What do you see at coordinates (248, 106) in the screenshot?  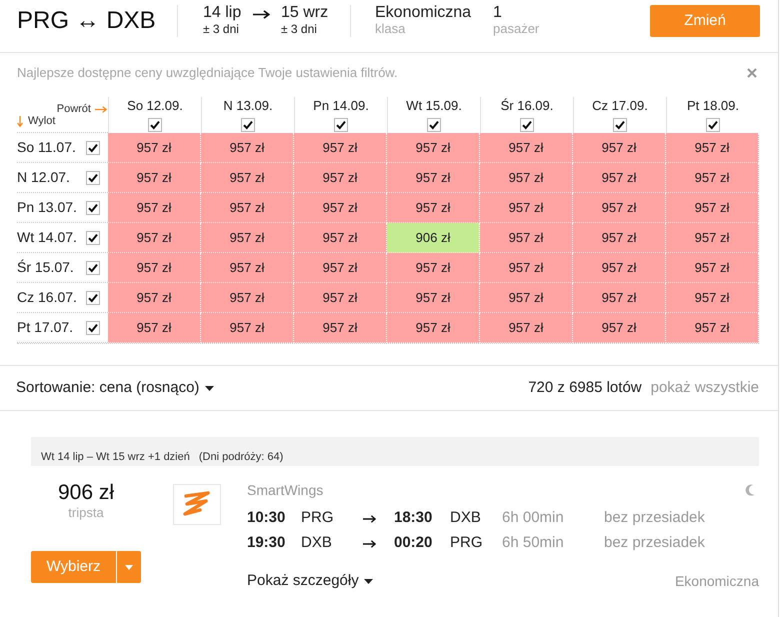 I see `return-date-label: N 13.09.` at bounding box center [248, 106].